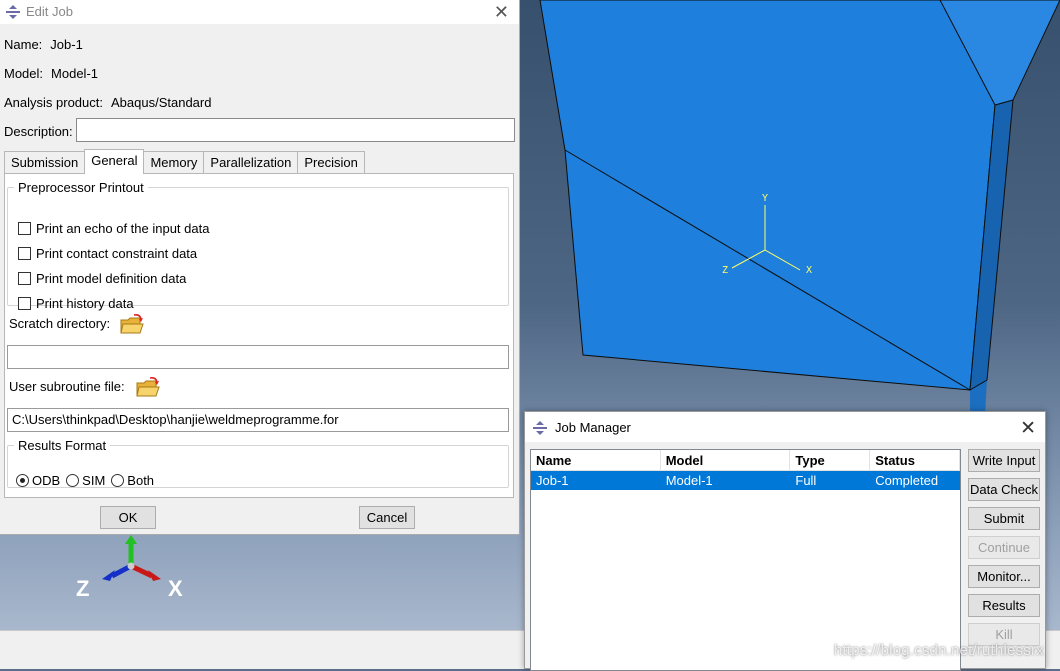 The image size is (1060, 671). Describe the element at coordinates (596, 460) in the screenshot. I see `column-name: Name` at that location.